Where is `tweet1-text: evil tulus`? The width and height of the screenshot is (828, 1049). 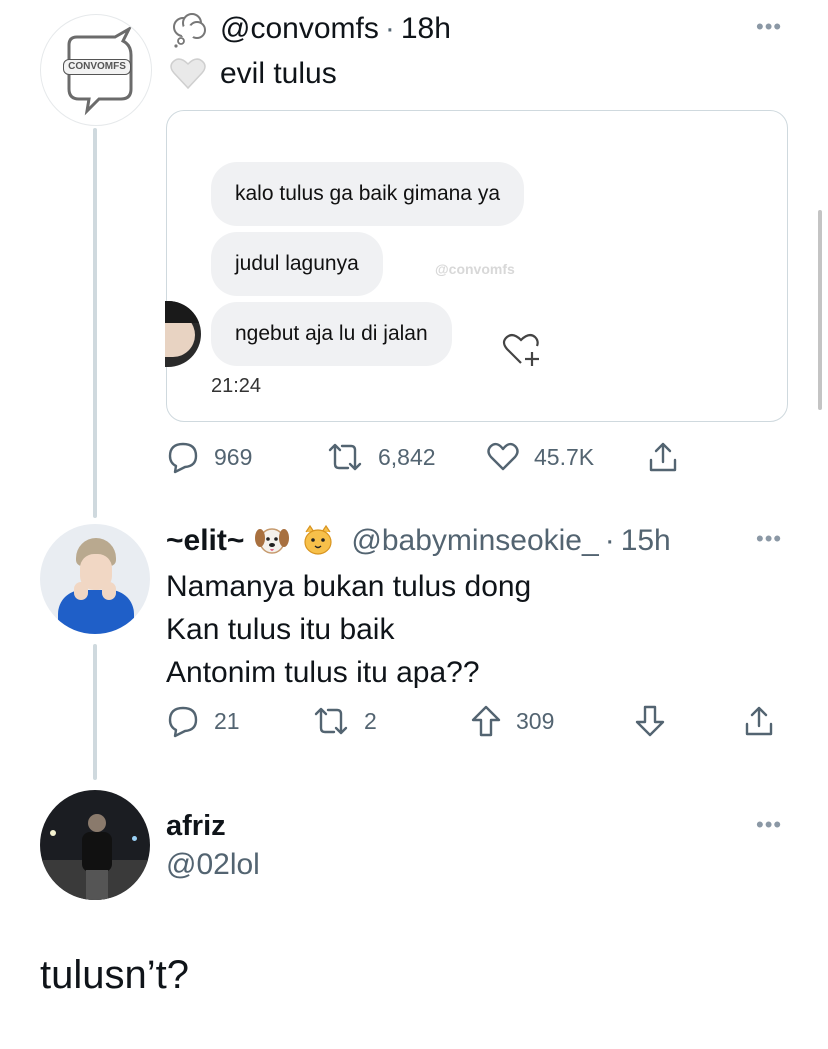
tweet1-text: evil tulus is located at coordinates (278, 73).